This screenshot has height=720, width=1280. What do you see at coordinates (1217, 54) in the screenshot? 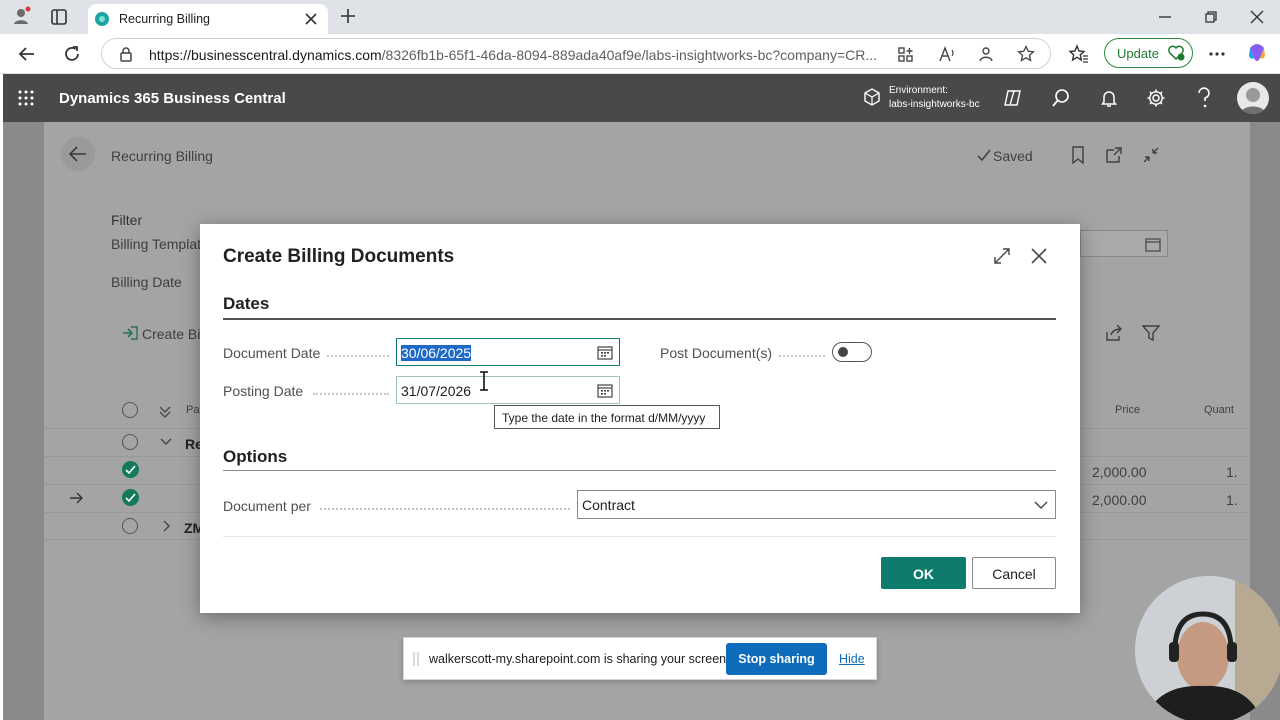
I see `more-options-icon` at bounding box center [1217, 54].